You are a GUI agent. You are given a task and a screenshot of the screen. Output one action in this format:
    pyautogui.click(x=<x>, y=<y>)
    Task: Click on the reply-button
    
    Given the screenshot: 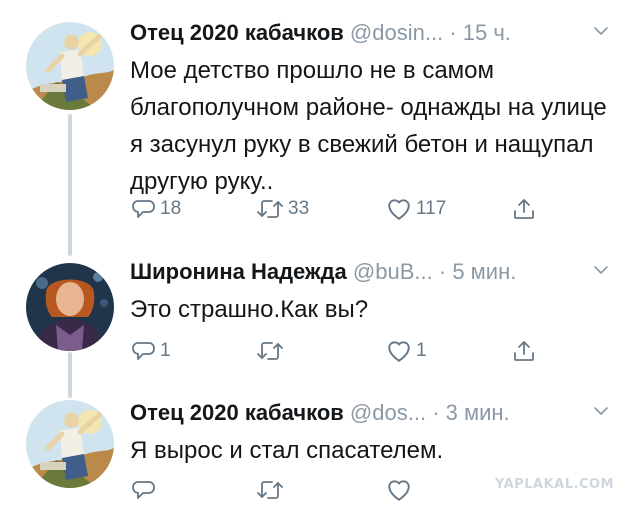 What is the action you would take?
    pyautogui.click(x=146, y=490)
    